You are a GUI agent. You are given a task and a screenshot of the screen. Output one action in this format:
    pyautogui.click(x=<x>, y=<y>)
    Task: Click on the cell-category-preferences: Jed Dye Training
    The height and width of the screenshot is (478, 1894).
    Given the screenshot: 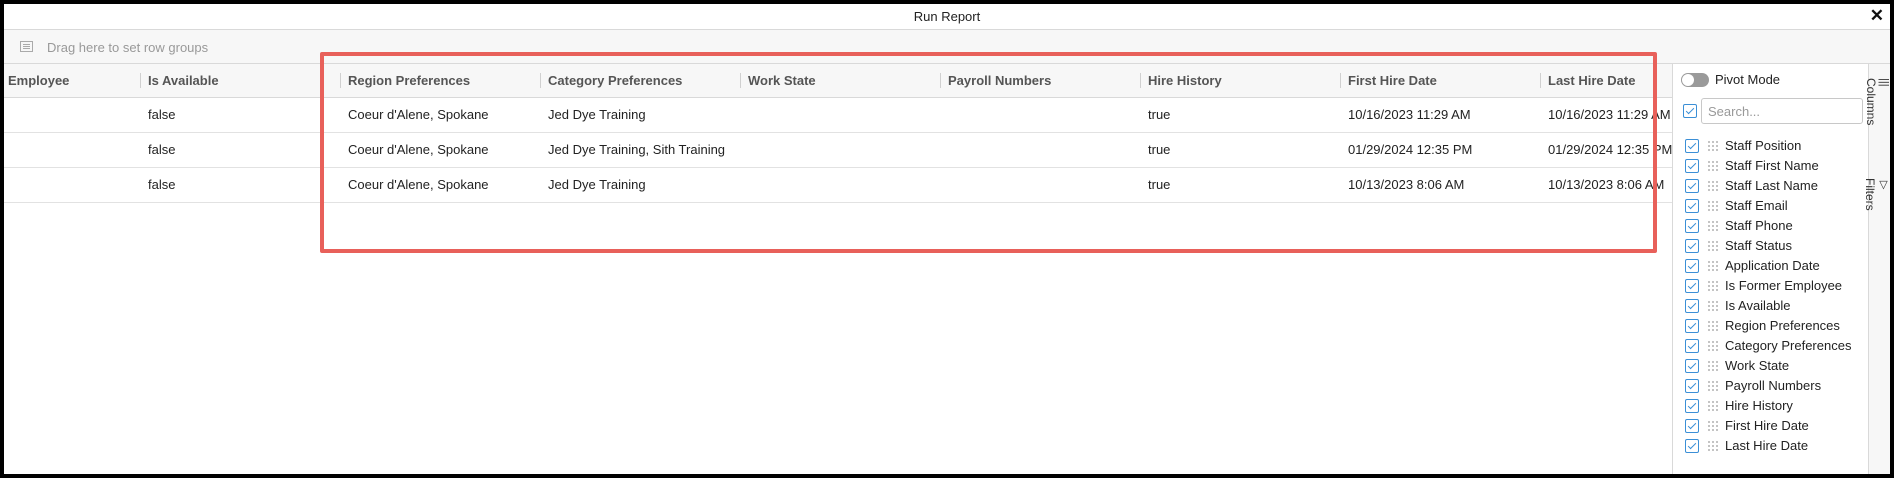 What is the action you would take?
    pyautogui.click(x=597, y=114)
    